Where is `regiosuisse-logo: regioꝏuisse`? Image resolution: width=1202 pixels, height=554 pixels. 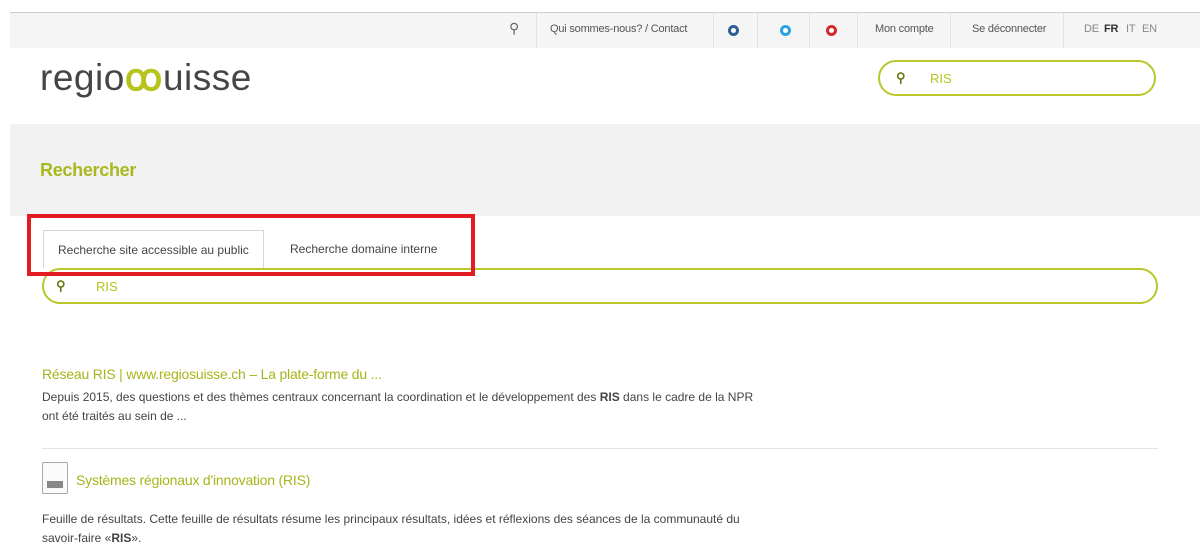
regiosuisse-logo: regioꝏuisse is located at coordinates (146, 77).